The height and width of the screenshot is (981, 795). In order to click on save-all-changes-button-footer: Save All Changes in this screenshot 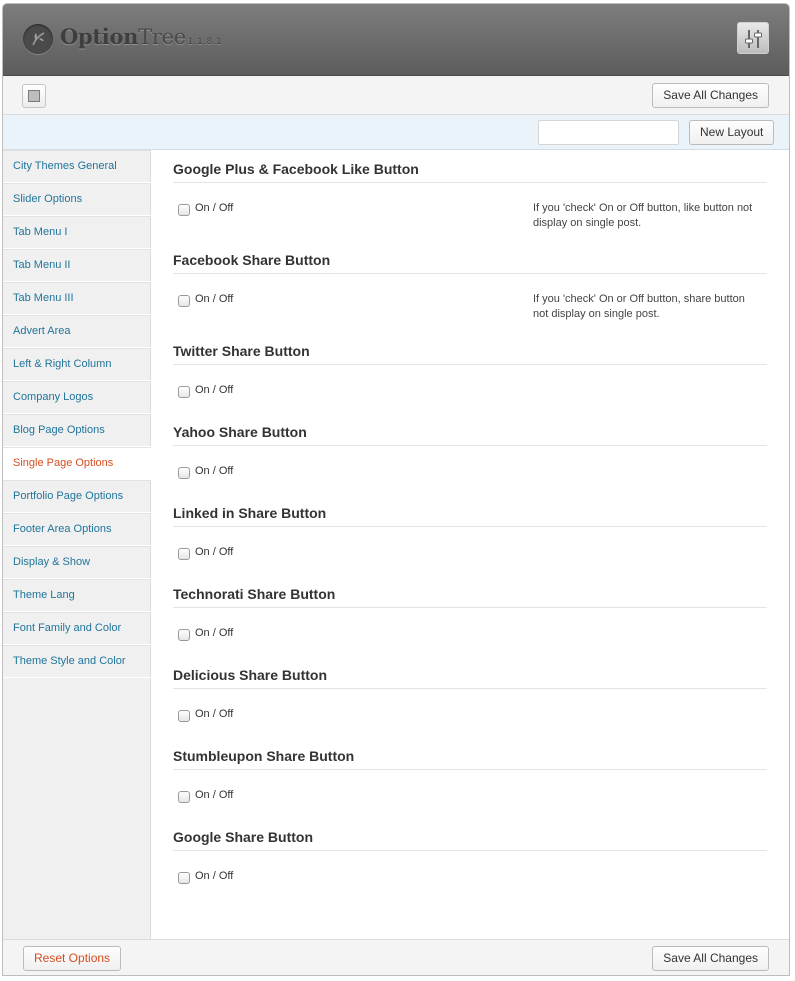, I will do `click(710, 958)`.